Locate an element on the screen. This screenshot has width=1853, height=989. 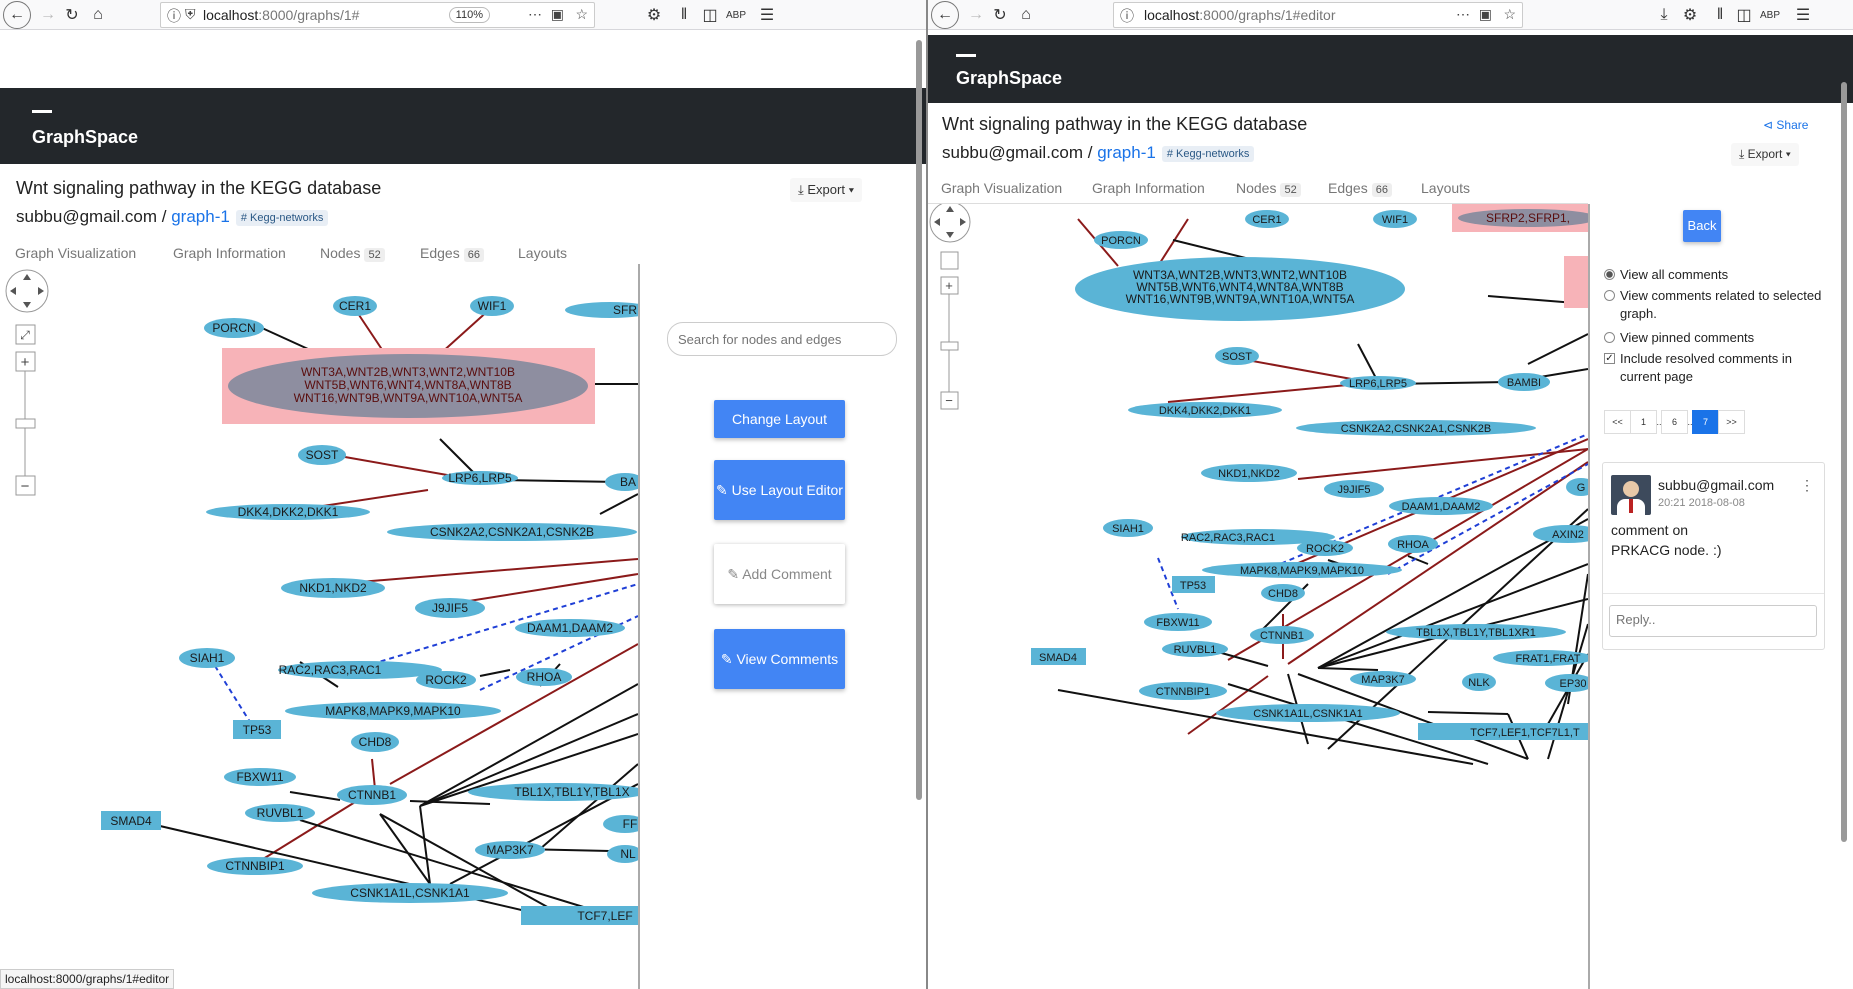
add-comment-button: ✎ Add Comment is located at coordinates (779, 574).